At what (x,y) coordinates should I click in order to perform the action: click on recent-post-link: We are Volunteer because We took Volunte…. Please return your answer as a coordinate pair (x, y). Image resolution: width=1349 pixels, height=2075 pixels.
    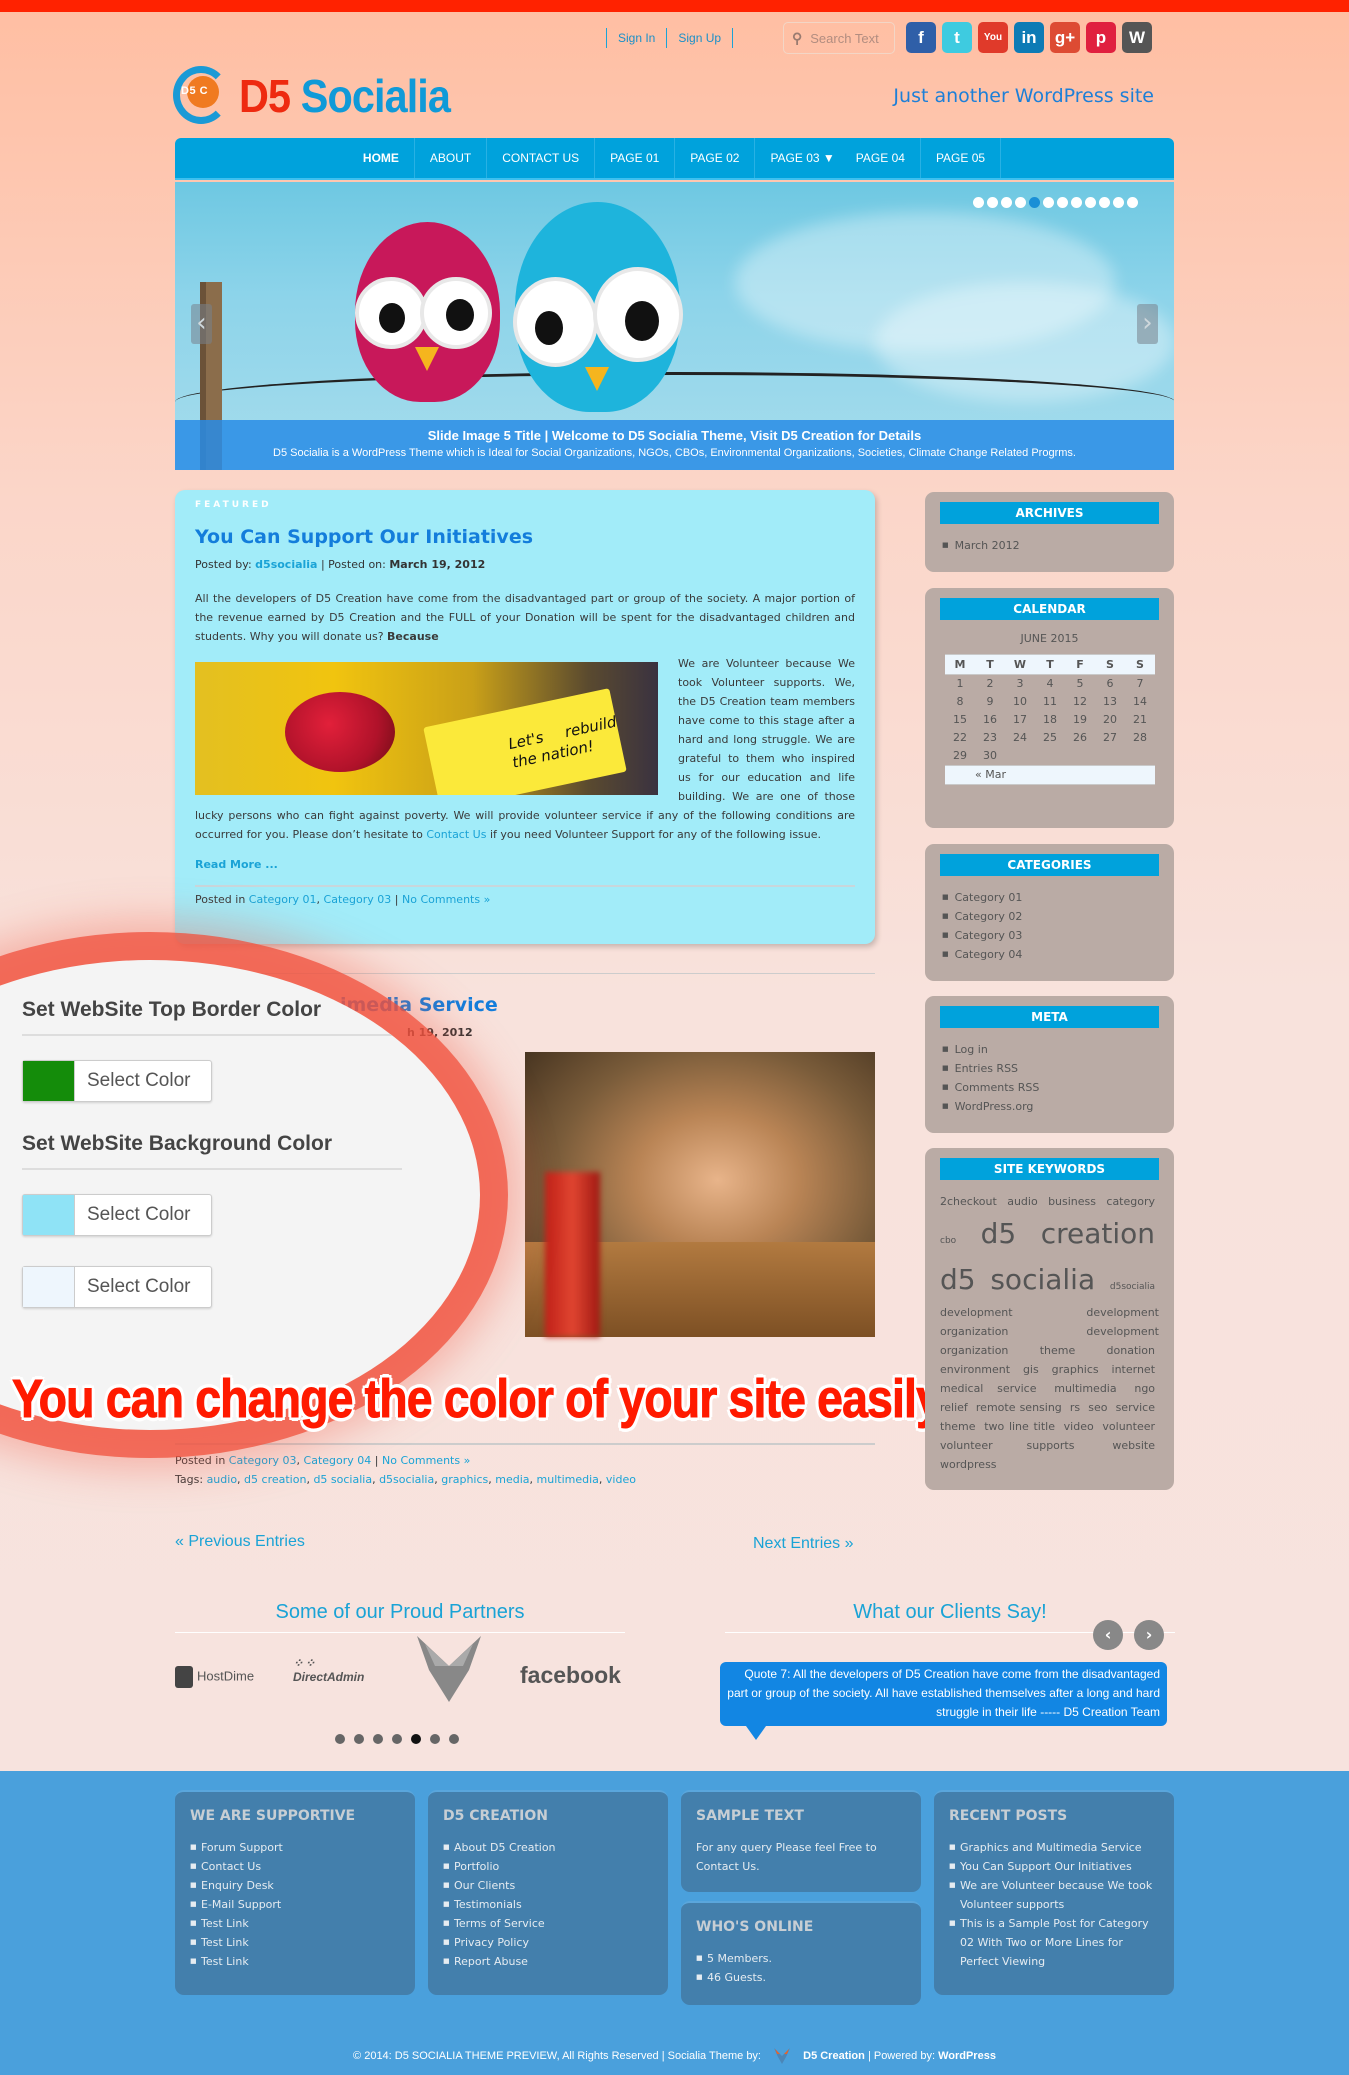
    Looking at the image, I should click on (1056, 1895).